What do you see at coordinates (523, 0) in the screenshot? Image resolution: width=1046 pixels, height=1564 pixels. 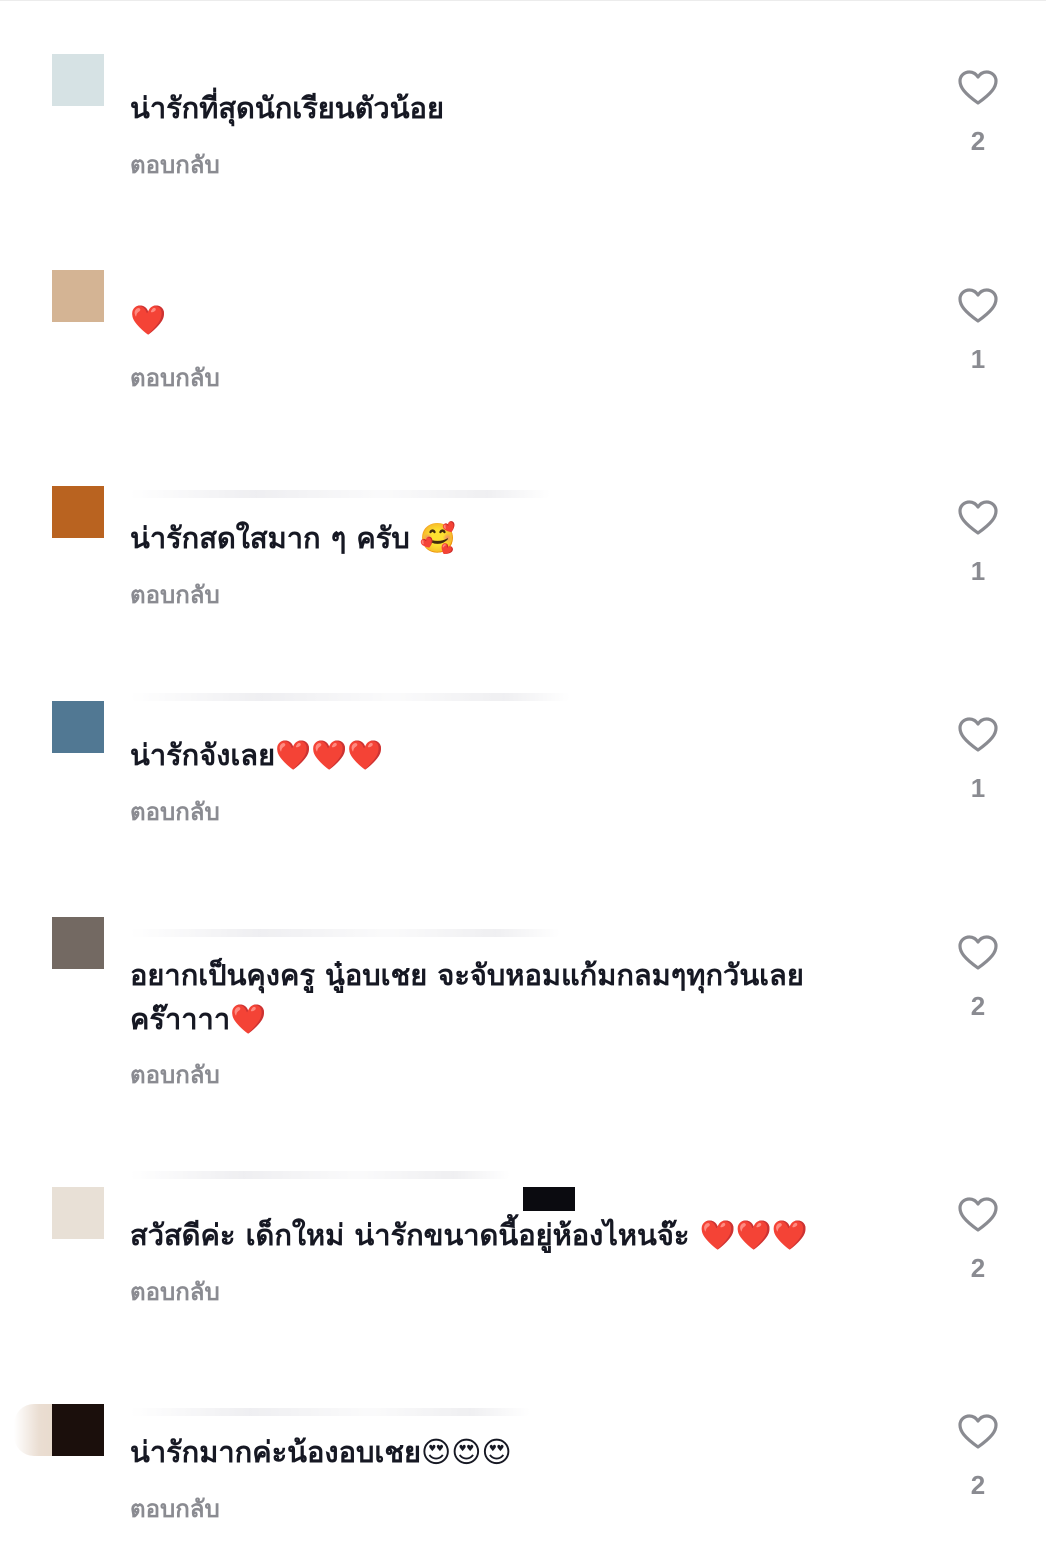 I see `top-divider` at bounding box center [523, 0].